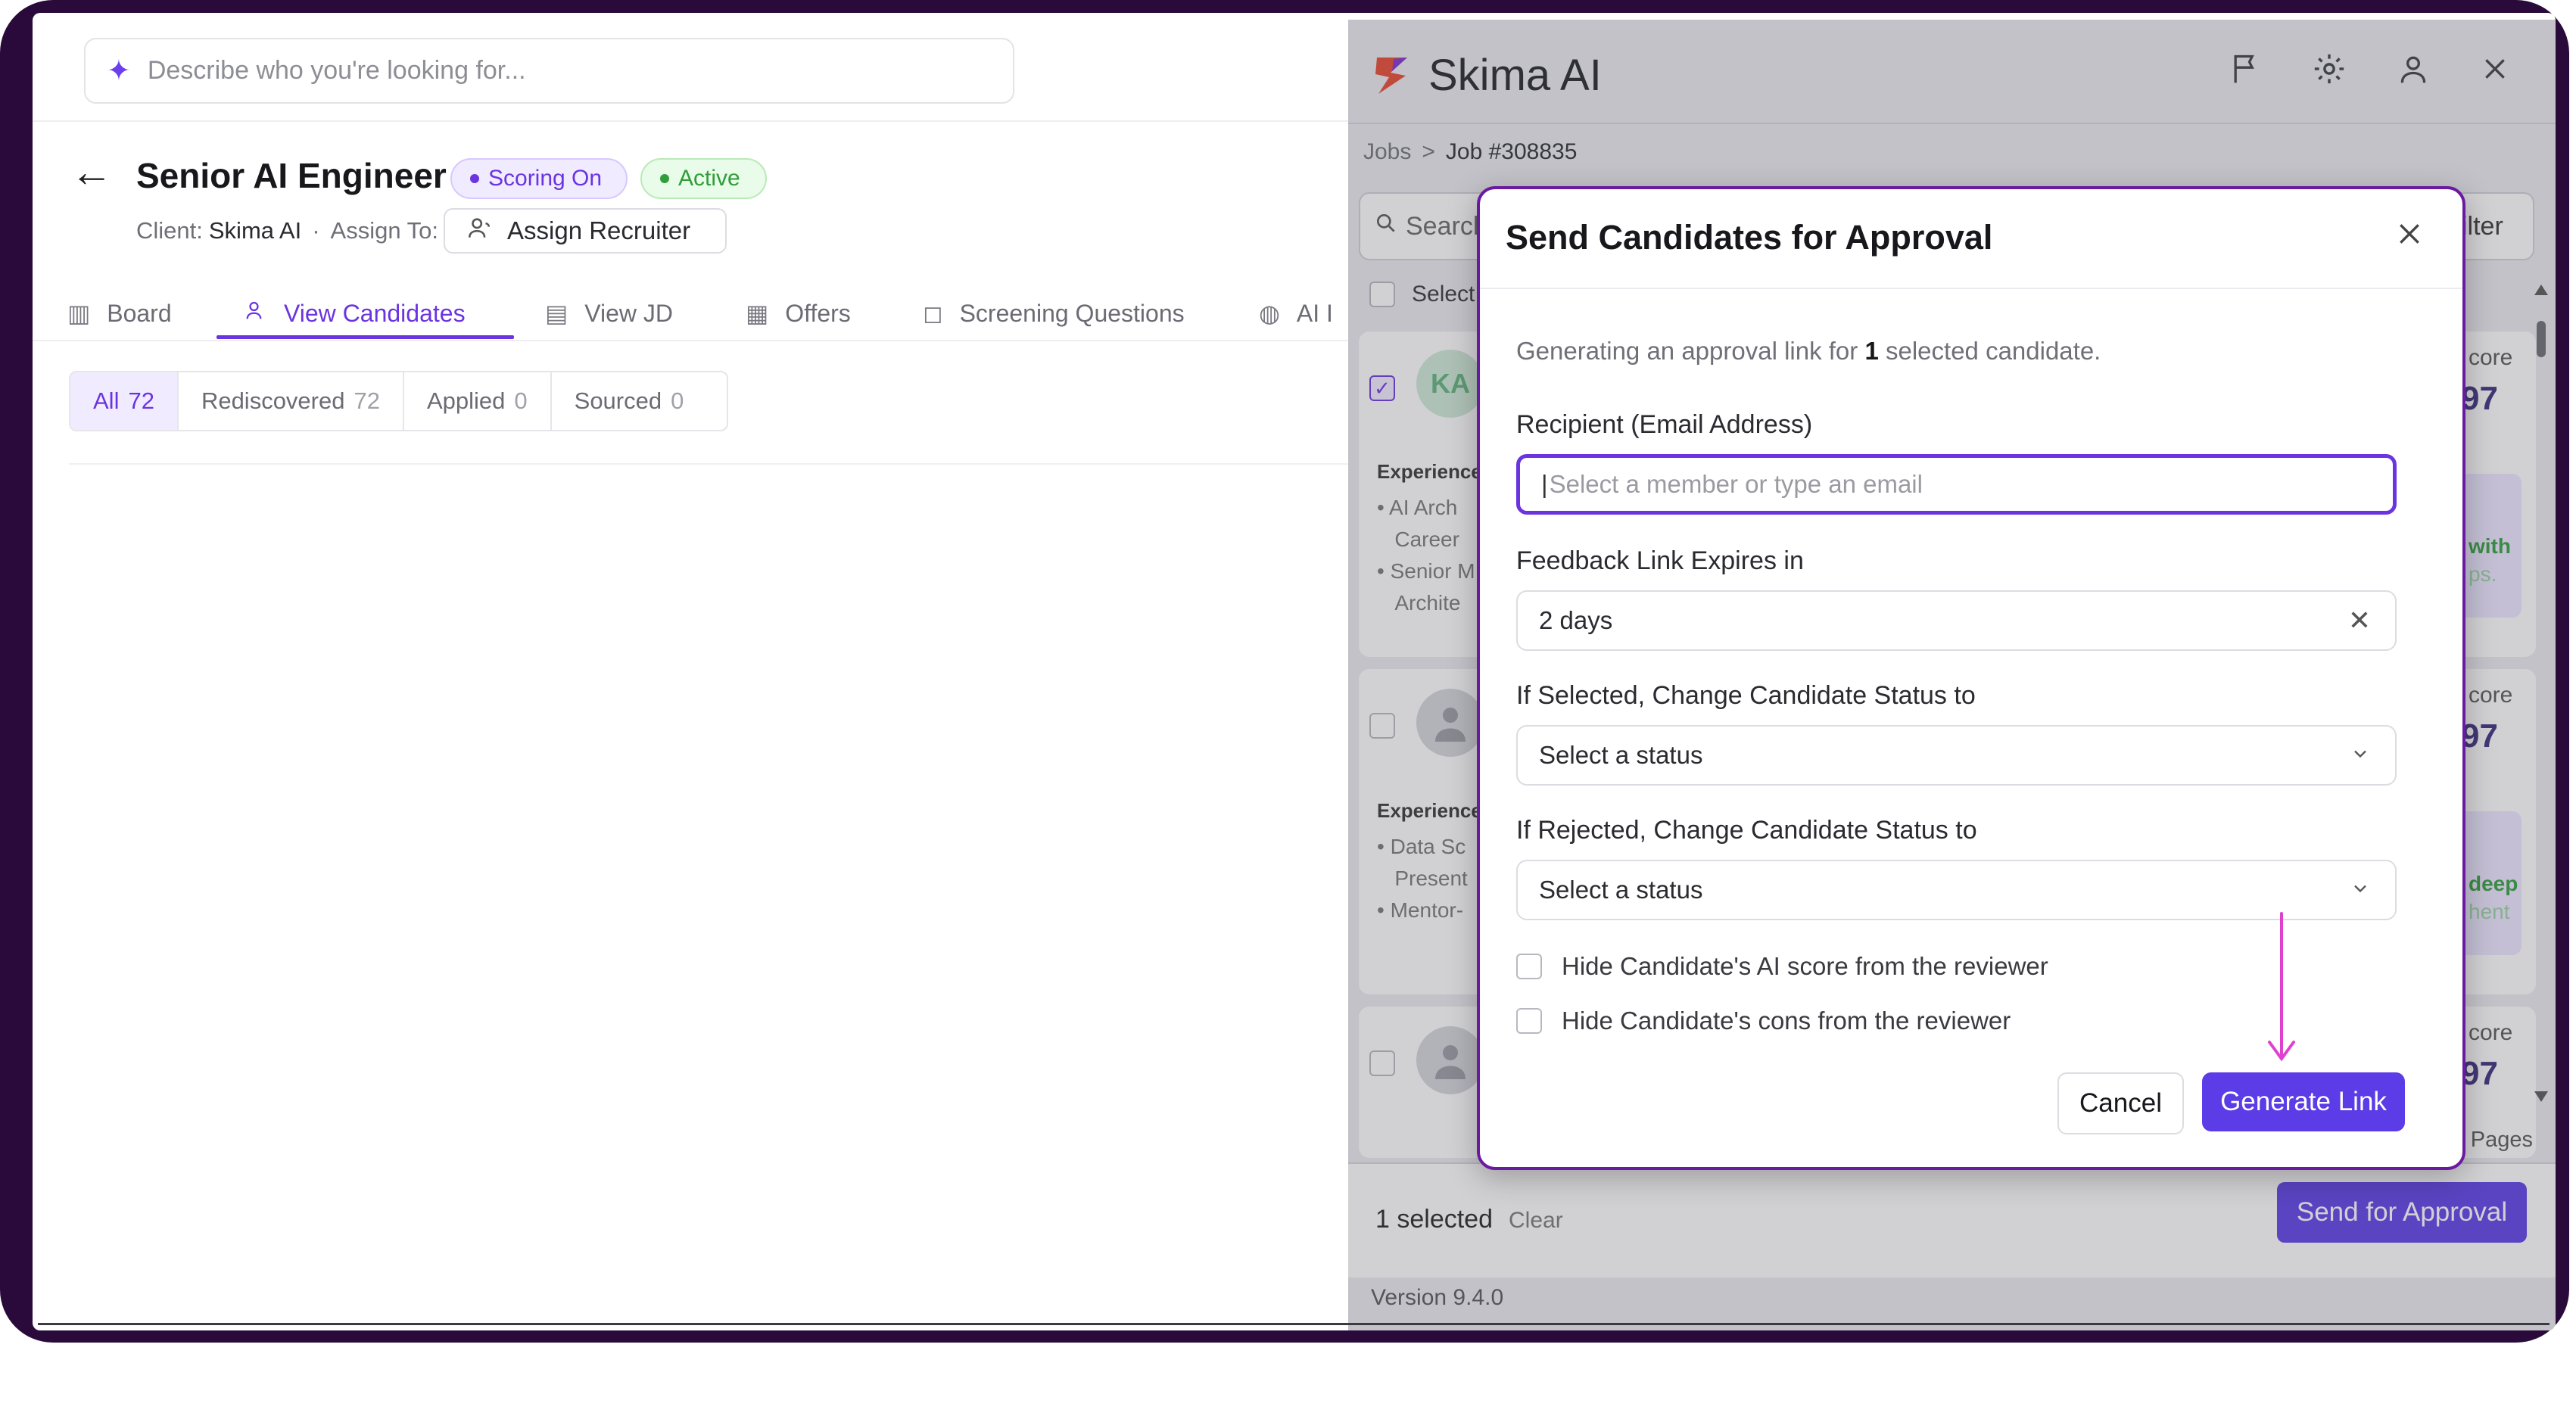  I want to click on hide-cons-checkbox, so click(1529, 1021).